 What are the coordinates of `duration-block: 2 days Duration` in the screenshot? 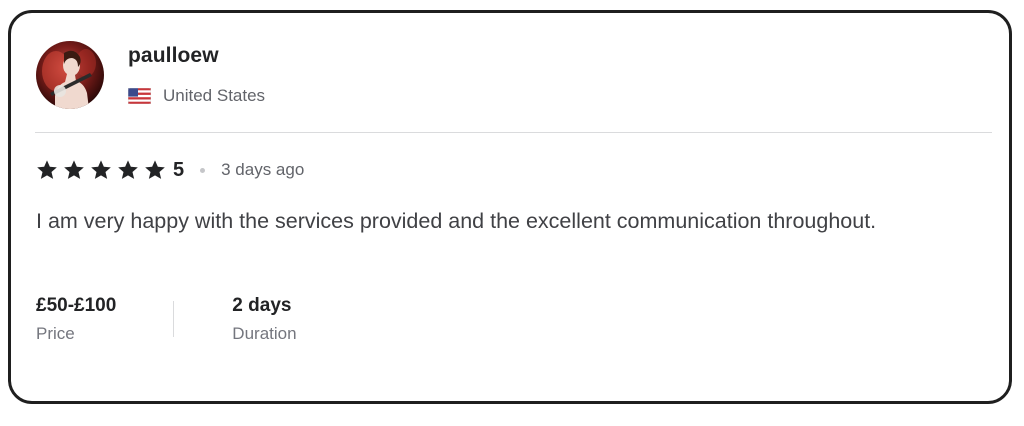 It's located at (264, 320).